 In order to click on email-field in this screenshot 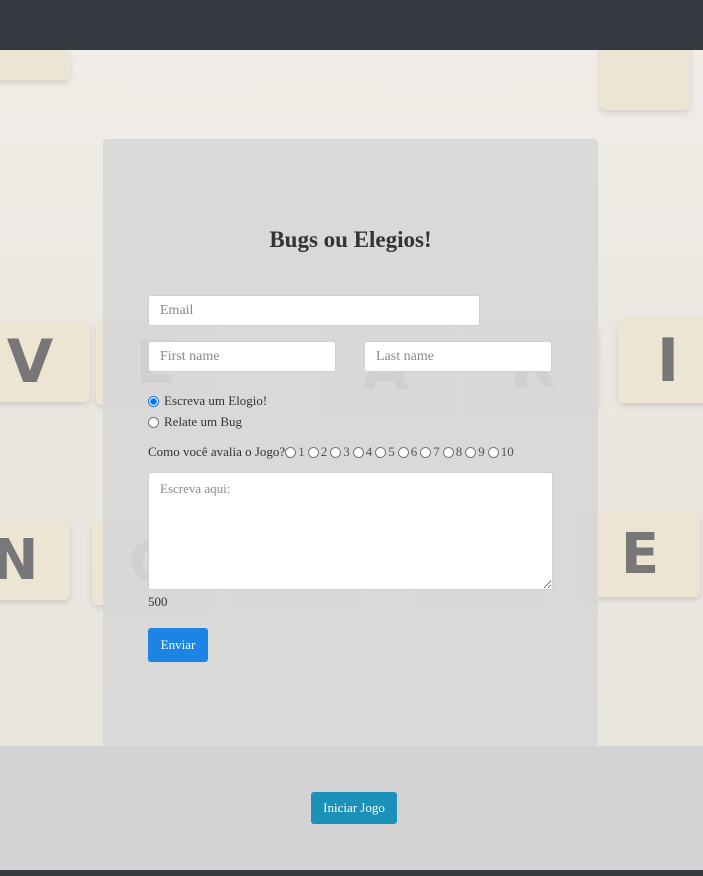, I will do `click(314, 310)`.